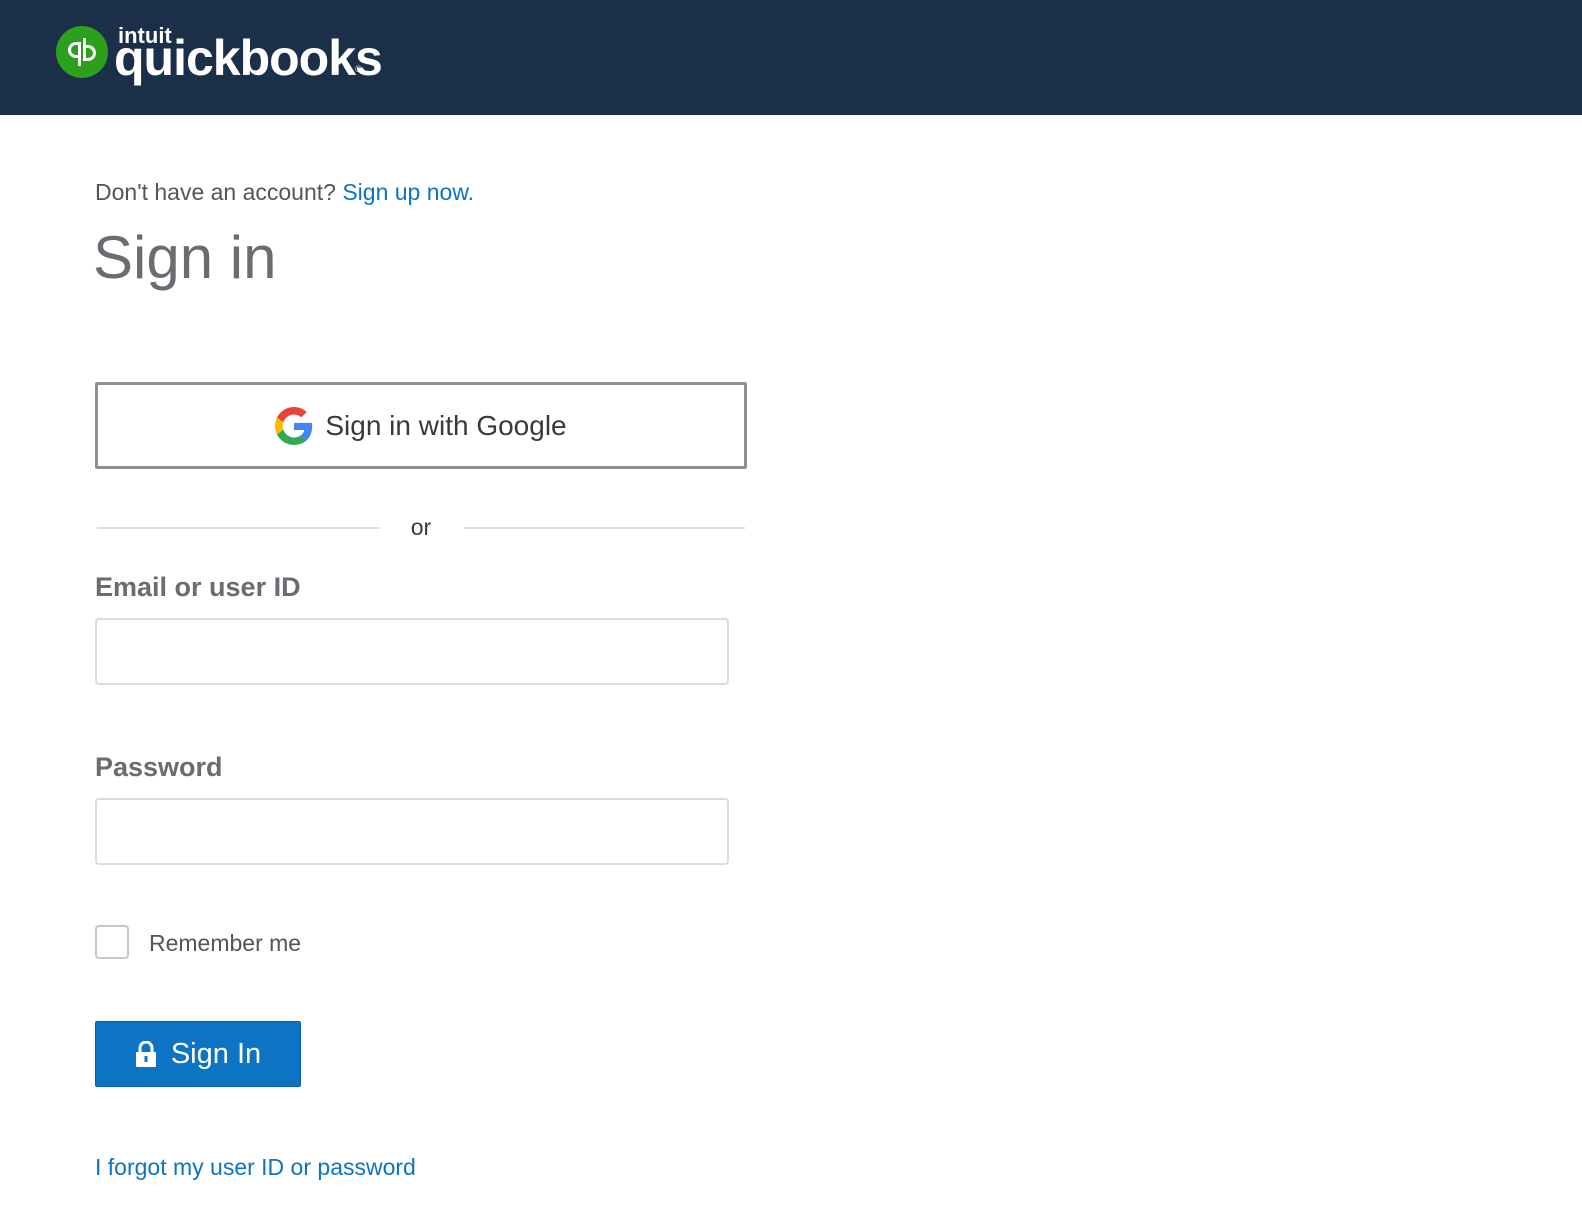  I want to click on forgot-credentials-link: I forgot my user ID or password, so click(255, 1167).